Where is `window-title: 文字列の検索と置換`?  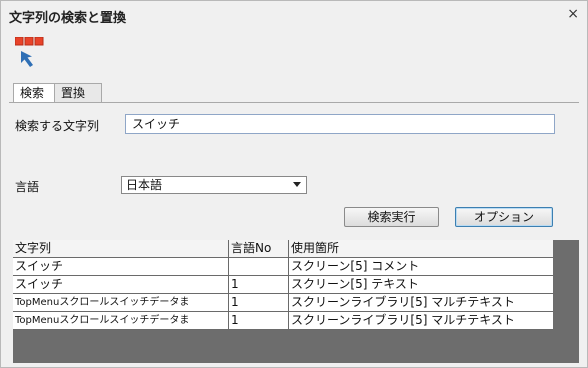 window-title: 文字列の検索と置換 is located at coordinates (68, 18).